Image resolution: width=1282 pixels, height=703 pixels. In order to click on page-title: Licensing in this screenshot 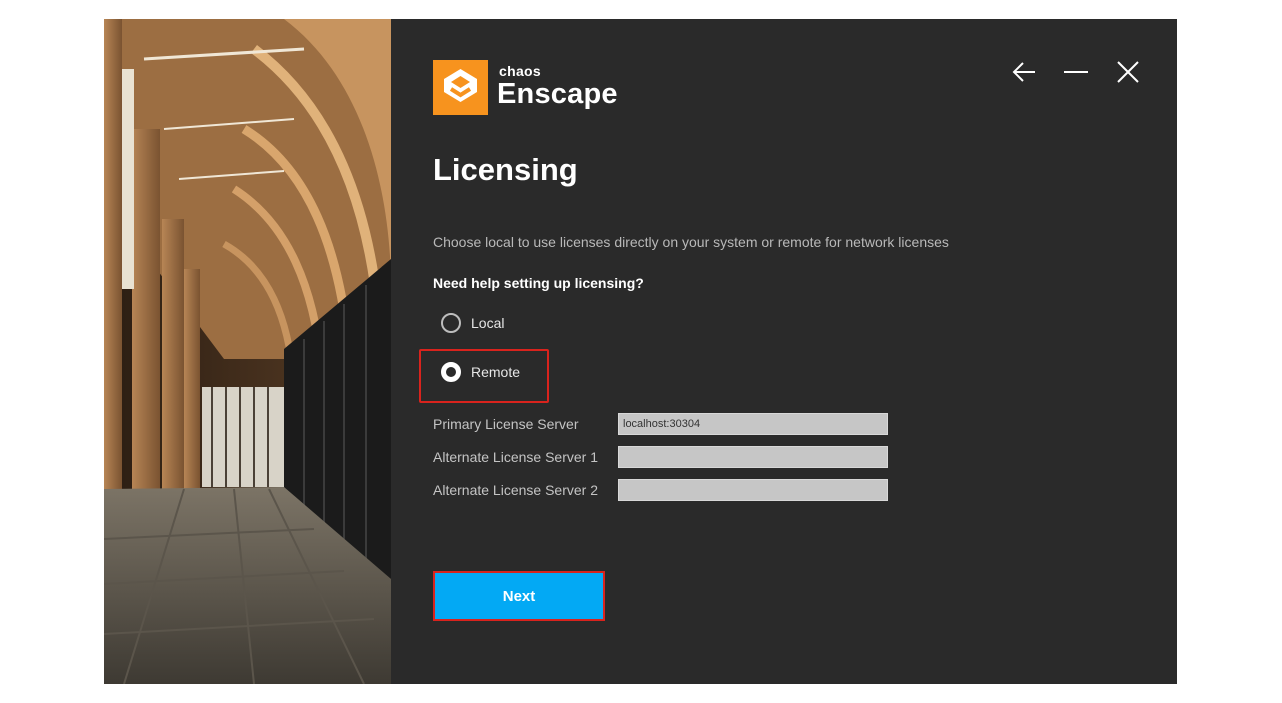, I will do `click(505, 169)`.